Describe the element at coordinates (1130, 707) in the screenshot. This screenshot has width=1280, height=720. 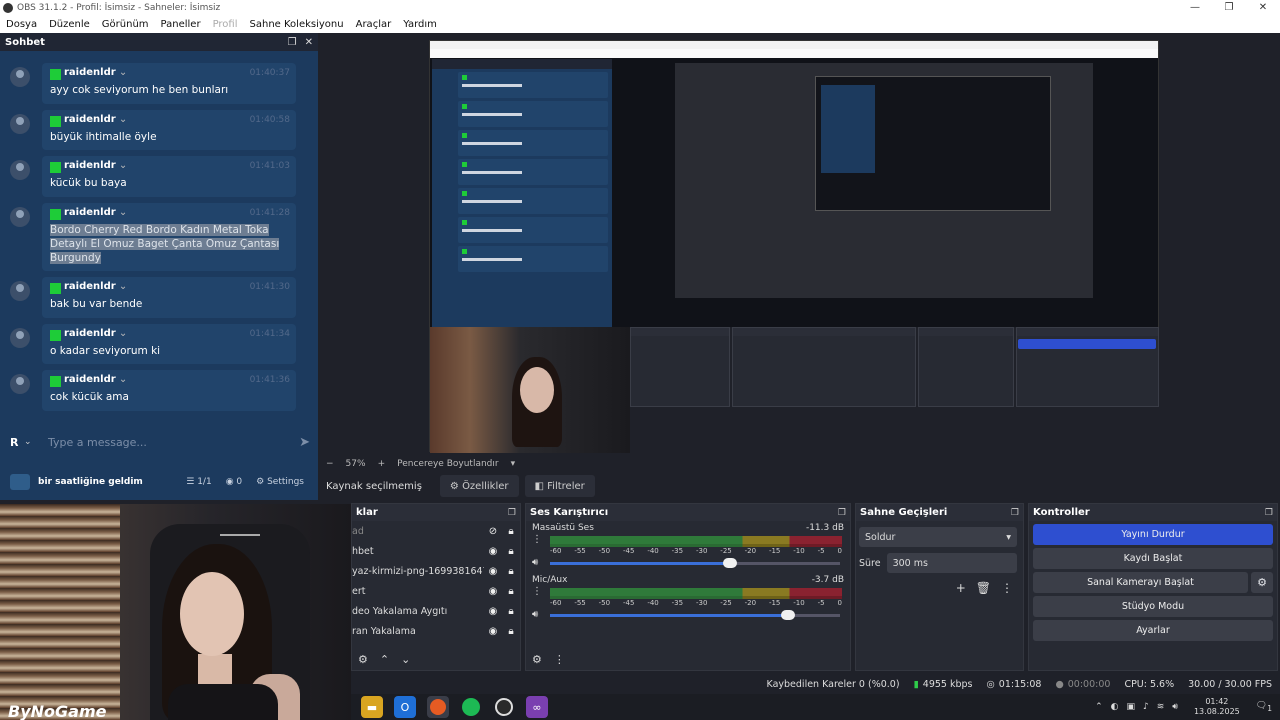
I see `tray-app-icon: ▣` at that location.